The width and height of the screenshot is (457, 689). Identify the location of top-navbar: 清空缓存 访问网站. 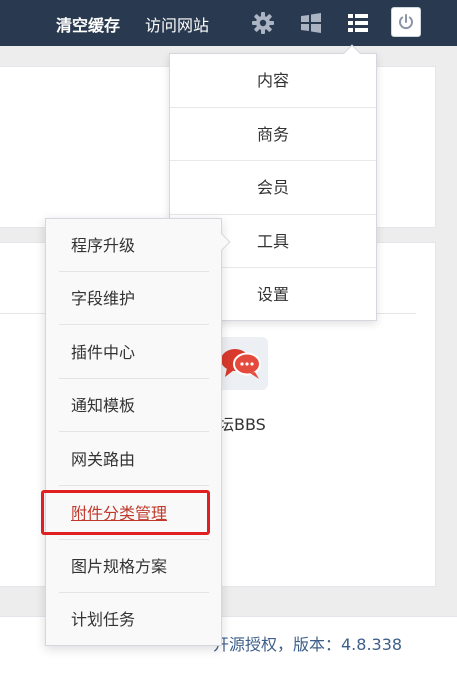
(228, 23).